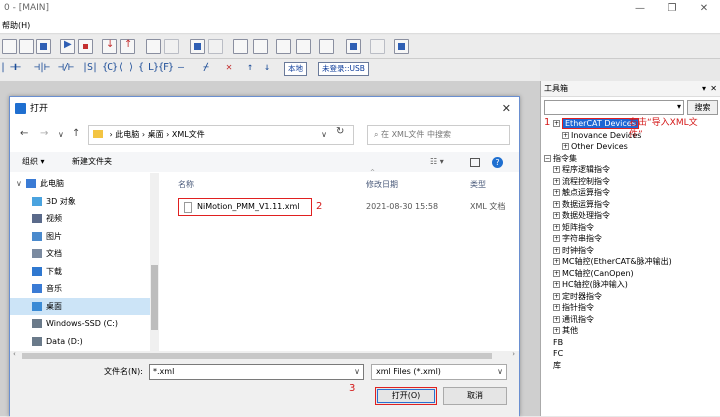 Image resolution: width=720 pixels, height=417 pixels. I want to click on tree-node: + 触点运算指令, so click(581, 193).